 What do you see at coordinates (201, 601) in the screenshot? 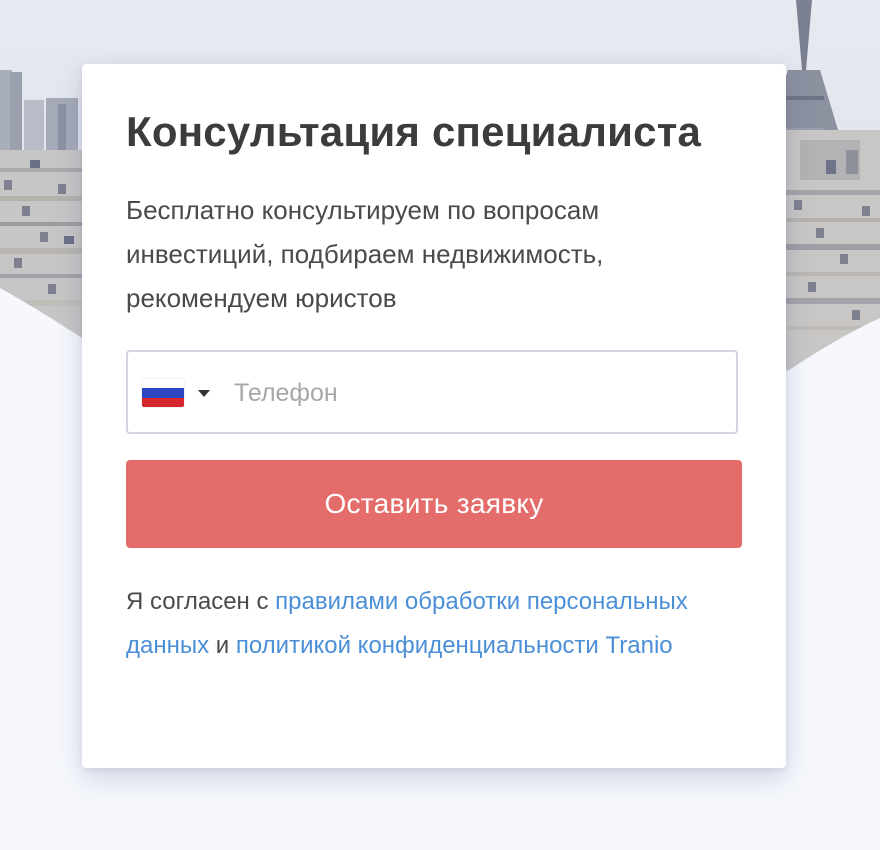
I see `consent-prefix: Я согласен с` at bounding box center [201, 601].